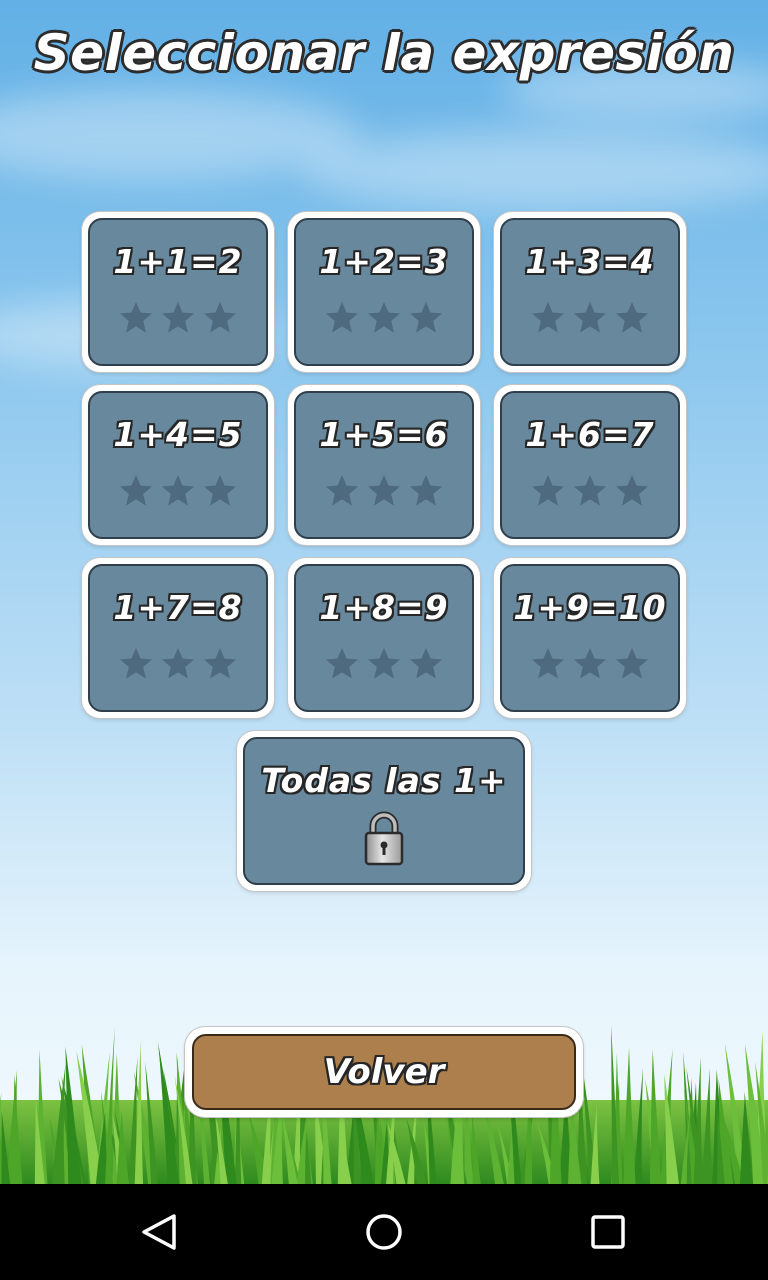  I want to click on level-card-7: 1+7=8, so click(178, 638).